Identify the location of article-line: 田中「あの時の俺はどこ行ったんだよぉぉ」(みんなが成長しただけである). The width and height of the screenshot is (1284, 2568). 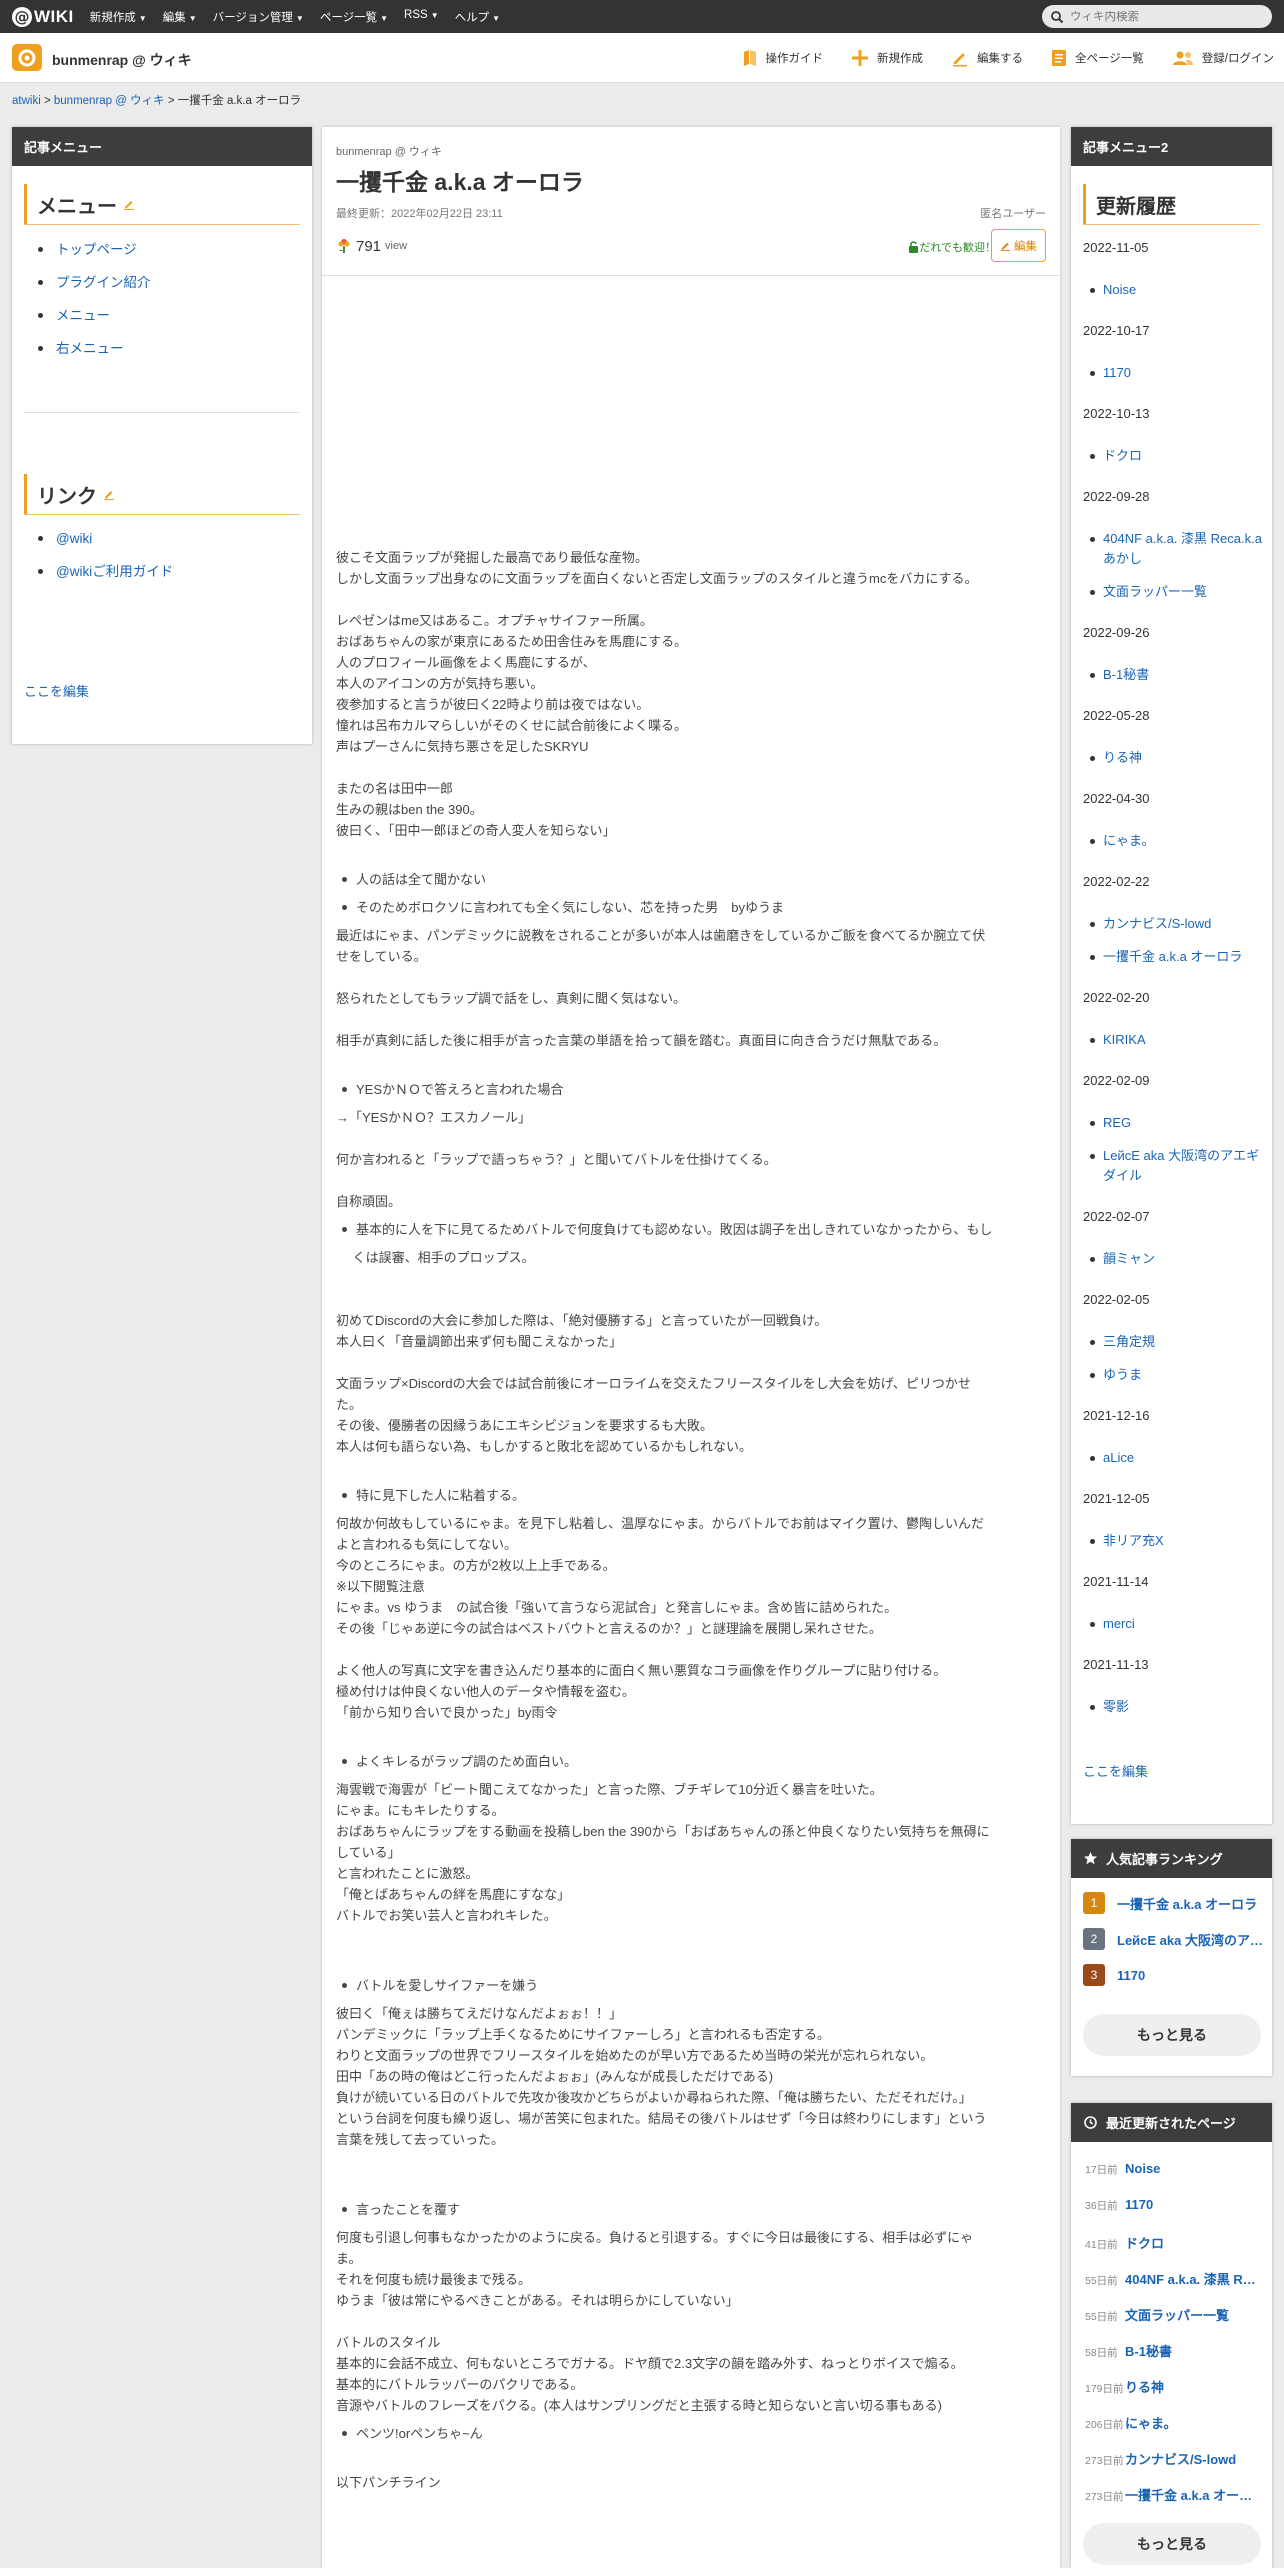
(555, 2076).